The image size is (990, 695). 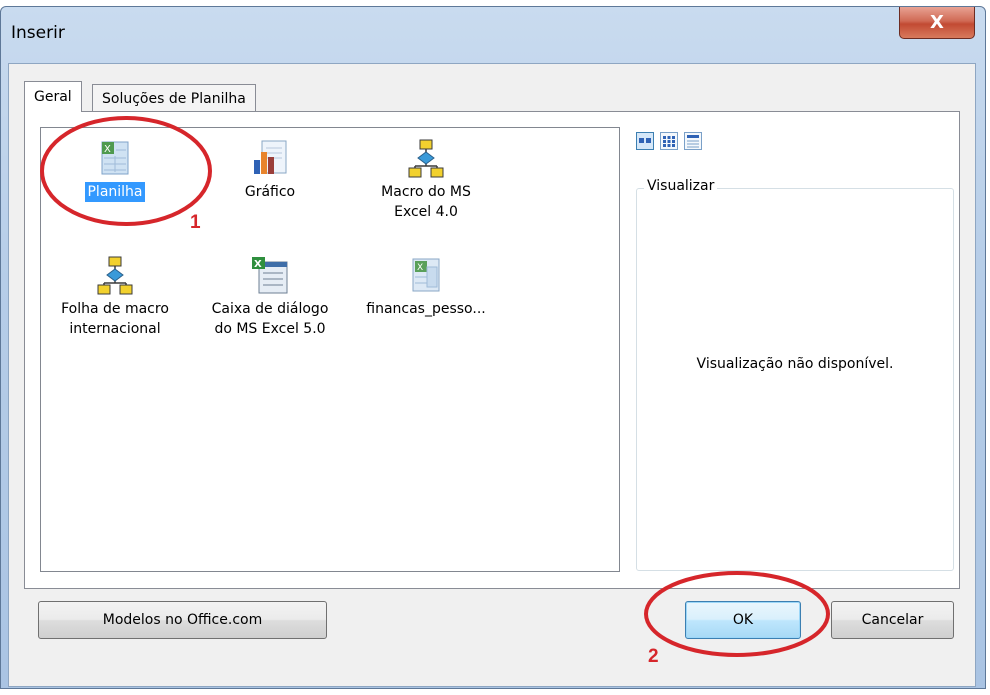 I want to click on list-view-button, so click(x=669, y=141).